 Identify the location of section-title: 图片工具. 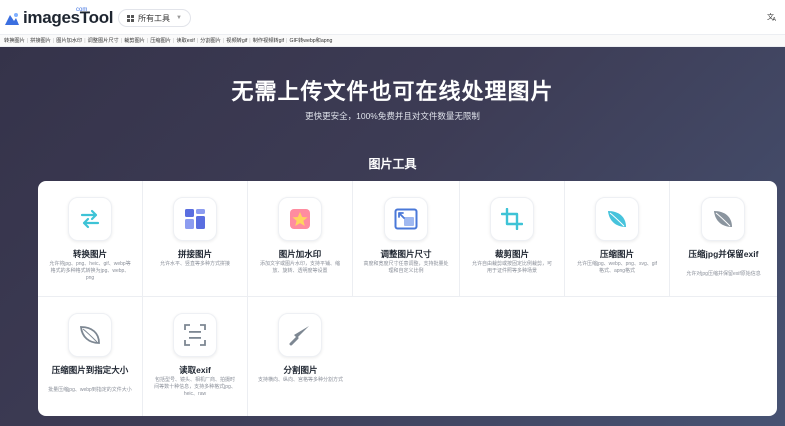
(392, 164).